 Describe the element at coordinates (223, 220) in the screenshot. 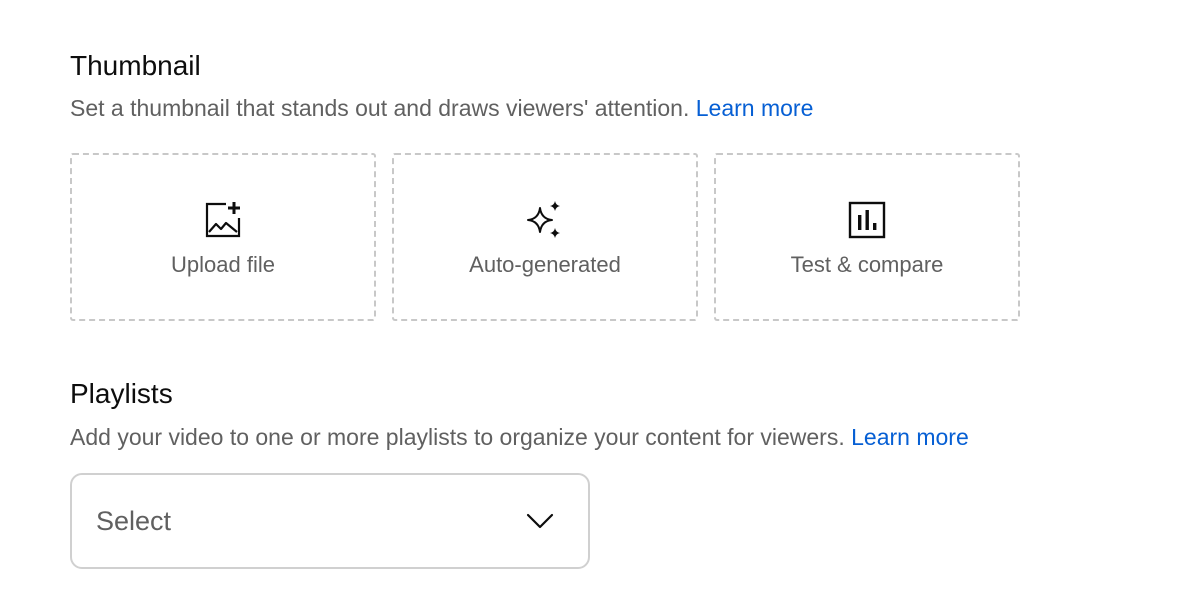

I see `add-photo-icon` at that location.